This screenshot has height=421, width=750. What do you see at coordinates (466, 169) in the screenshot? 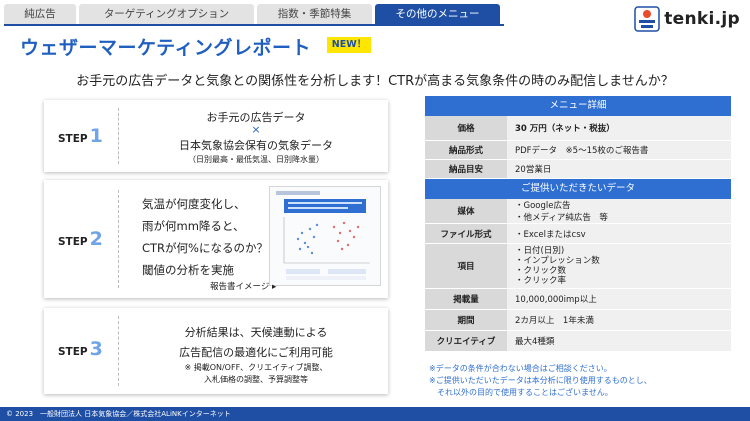
I see `row-key: 納品目安` at bounding box center [466, 169].